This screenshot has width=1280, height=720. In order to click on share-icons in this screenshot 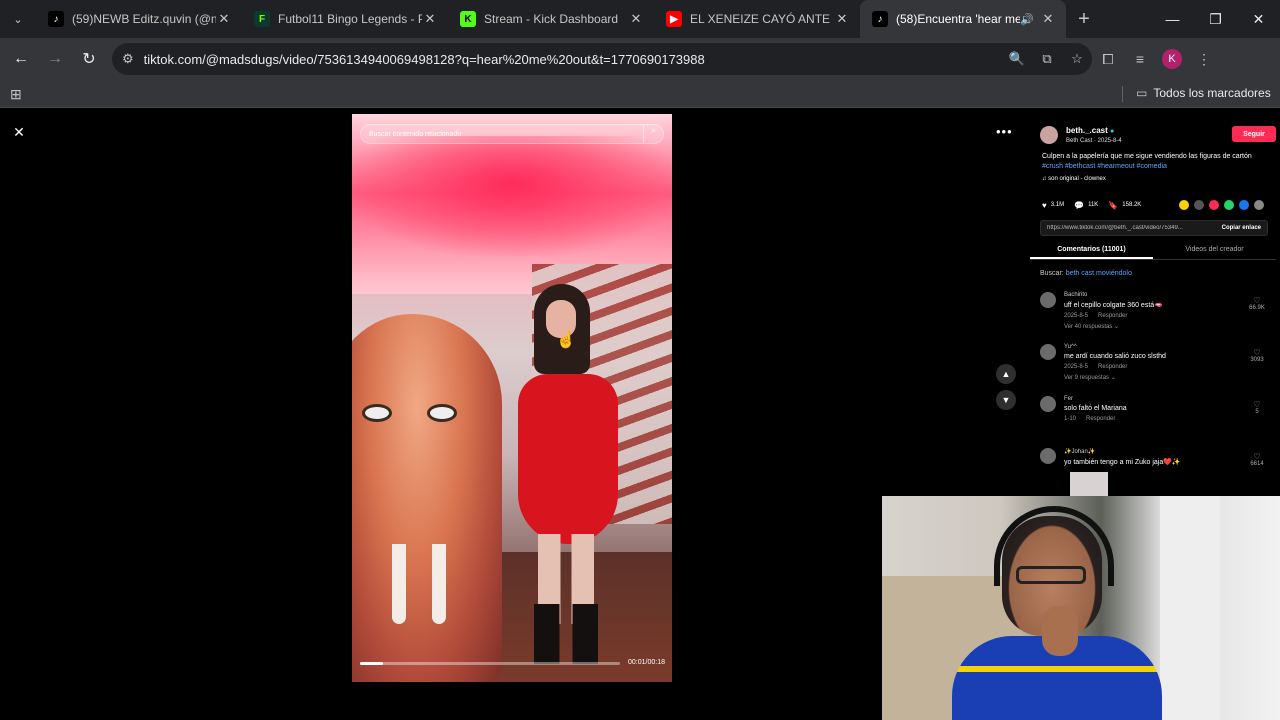, I will do `click(1219, 205)`.